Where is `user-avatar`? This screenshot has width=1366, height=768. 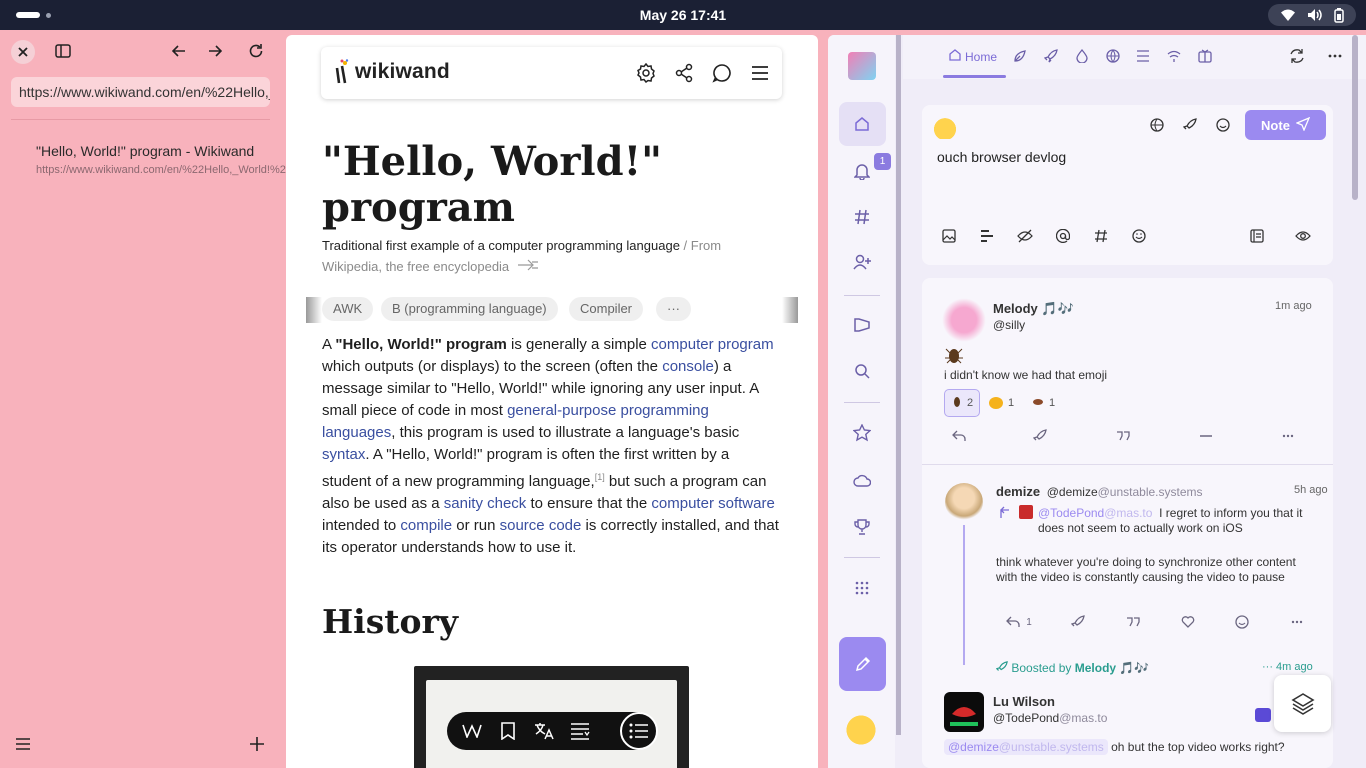 user-avatar is located at coordinates (861, 726).